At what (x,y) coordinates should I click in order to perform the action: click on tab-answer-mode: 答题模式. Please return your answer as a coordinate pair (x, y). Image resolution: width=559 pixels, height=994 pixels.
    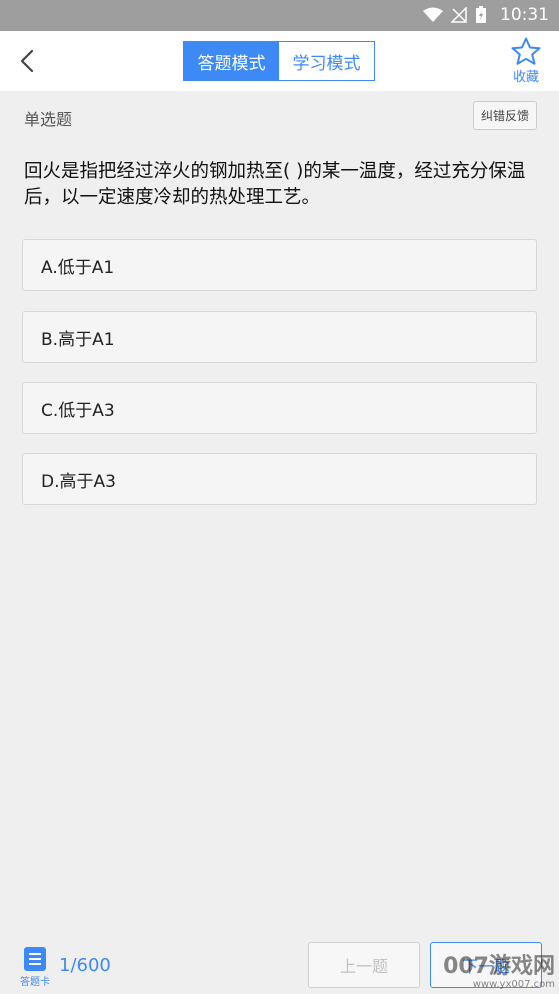
    Looking at the image, I should click on (231, 61).